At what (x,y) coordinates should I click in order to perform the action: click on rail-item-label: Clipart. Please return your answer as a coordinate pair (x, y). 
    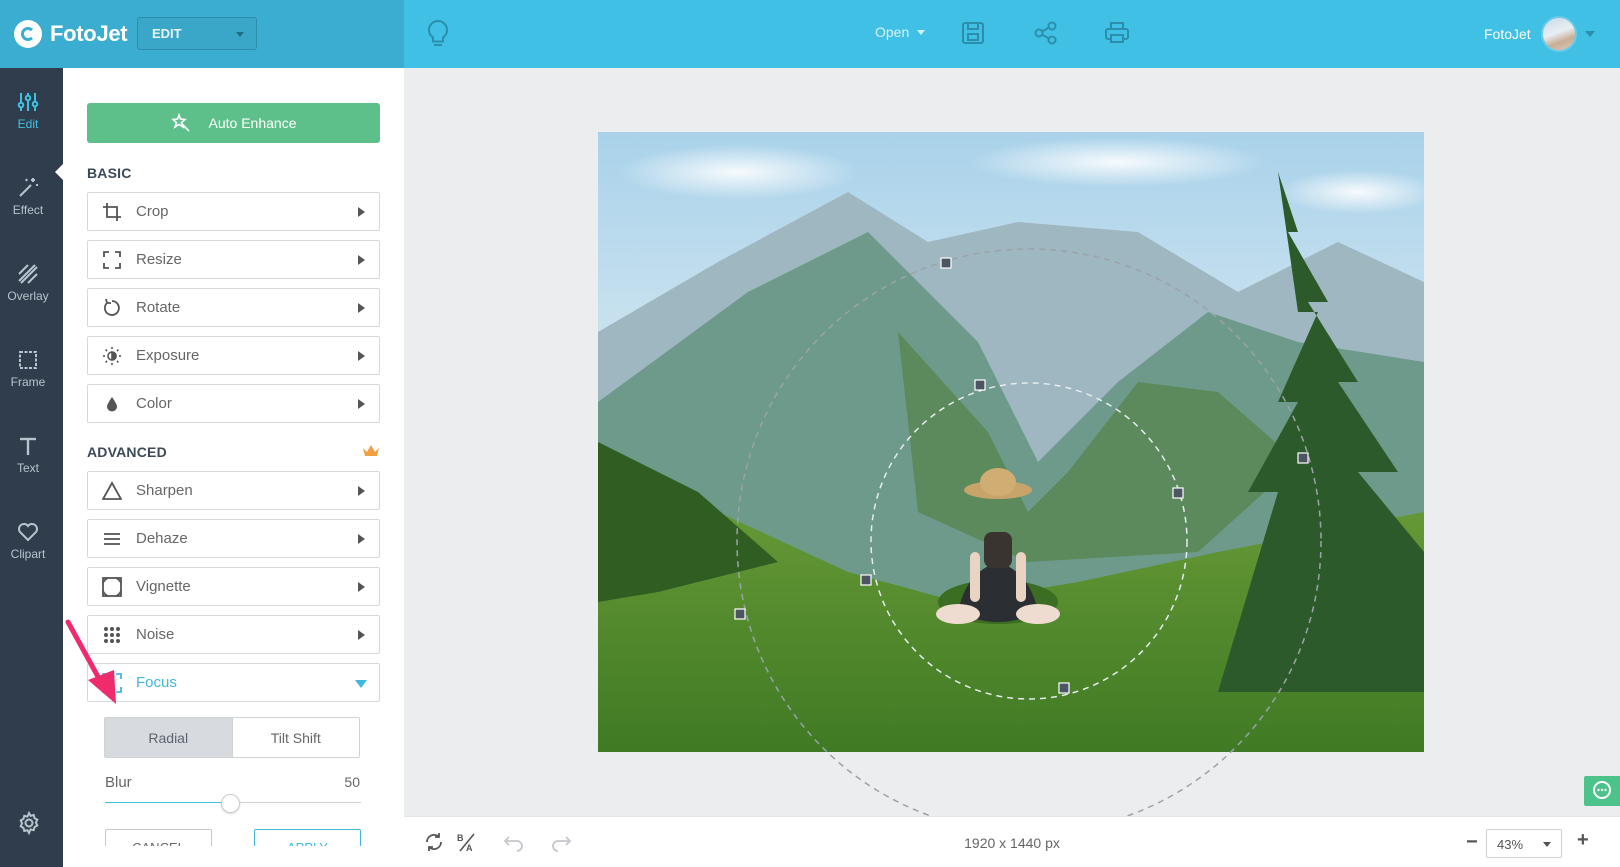
    Looking at the image, I should click on (28, 554).